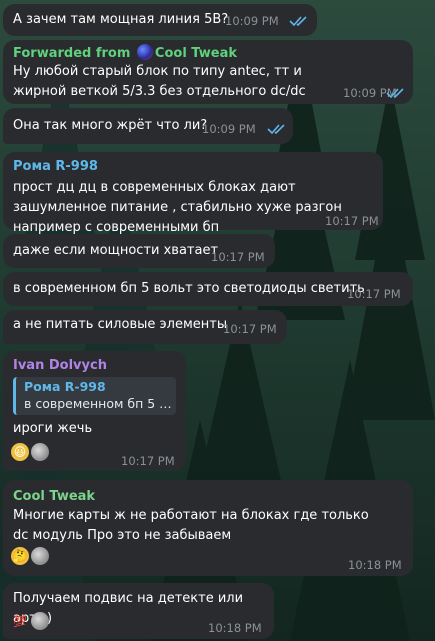 The width and height of the screenshot is (435, 641). What do you see at coordinates (20, 452) in the screenshot?
I see `grinning-face-emoji: 😃` at bounding box center [20, 452].